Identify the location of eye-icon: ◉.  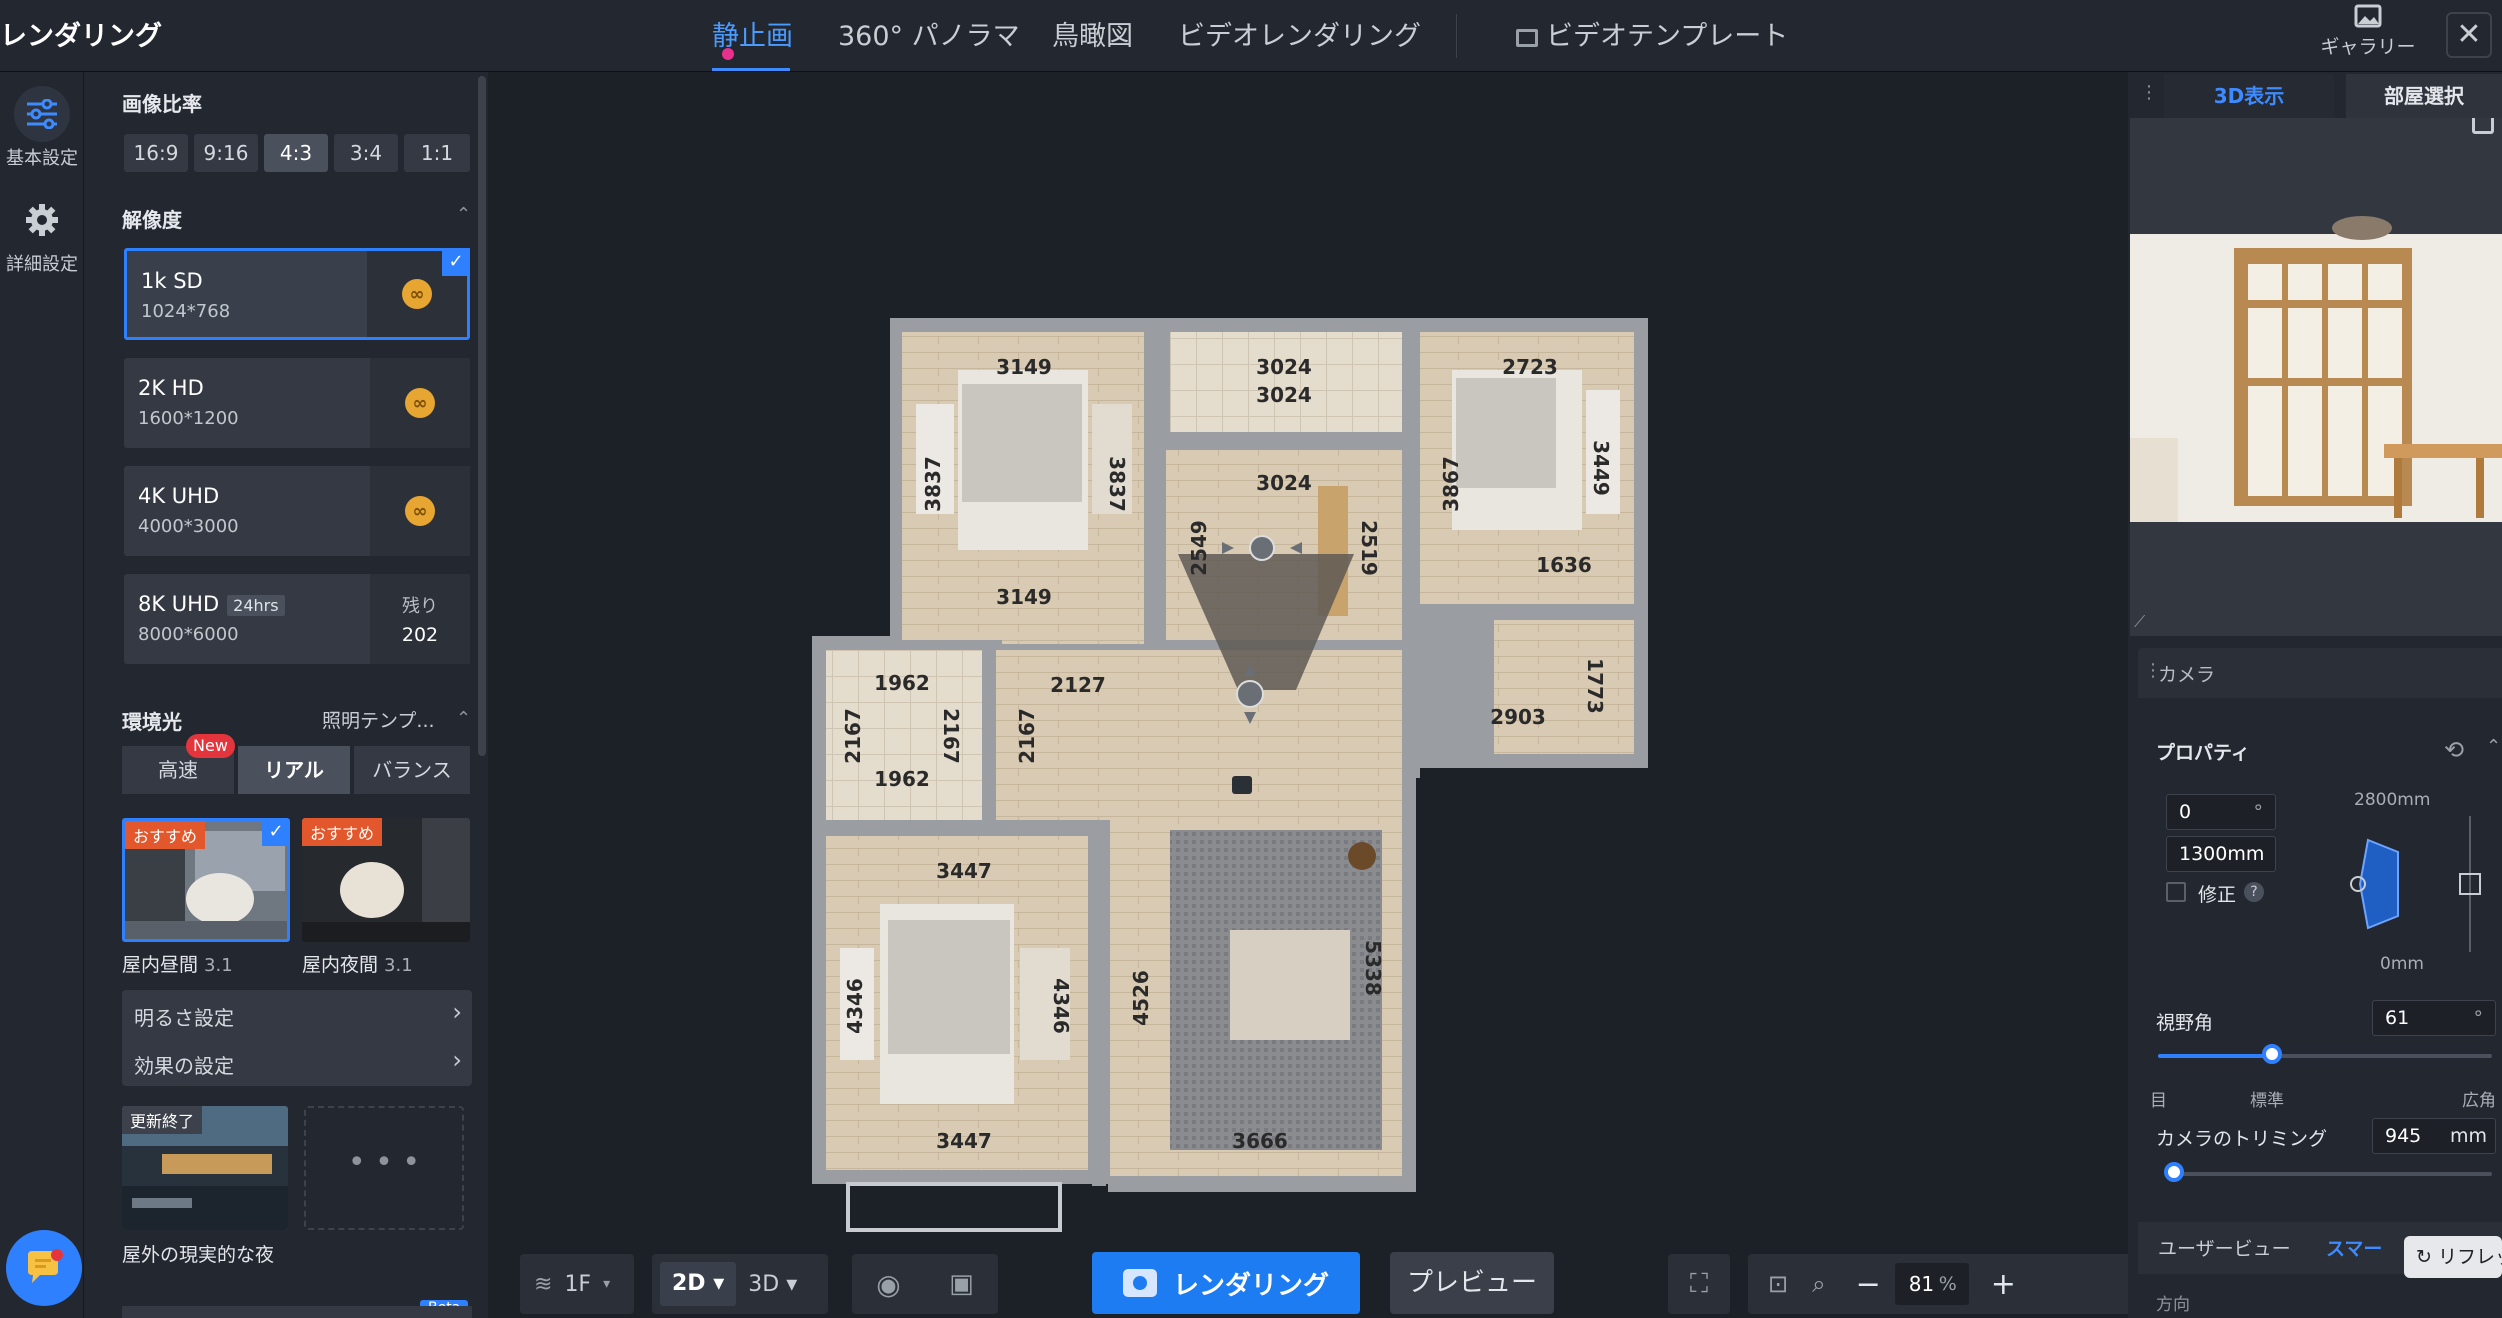
(888, 1284).